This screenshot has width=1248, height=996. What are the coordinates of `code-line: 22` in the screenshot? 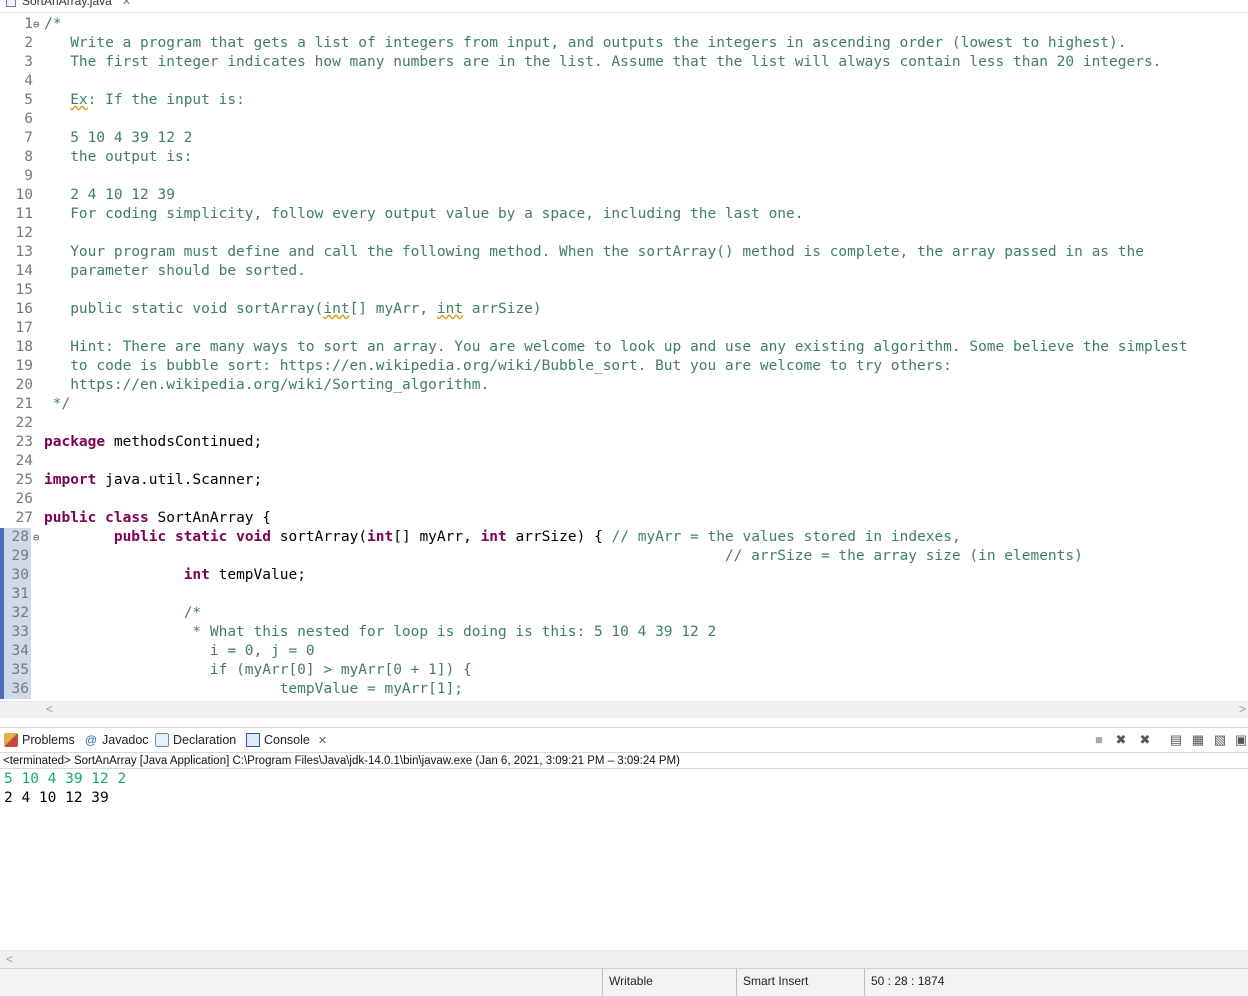 It's located at (624, 423).